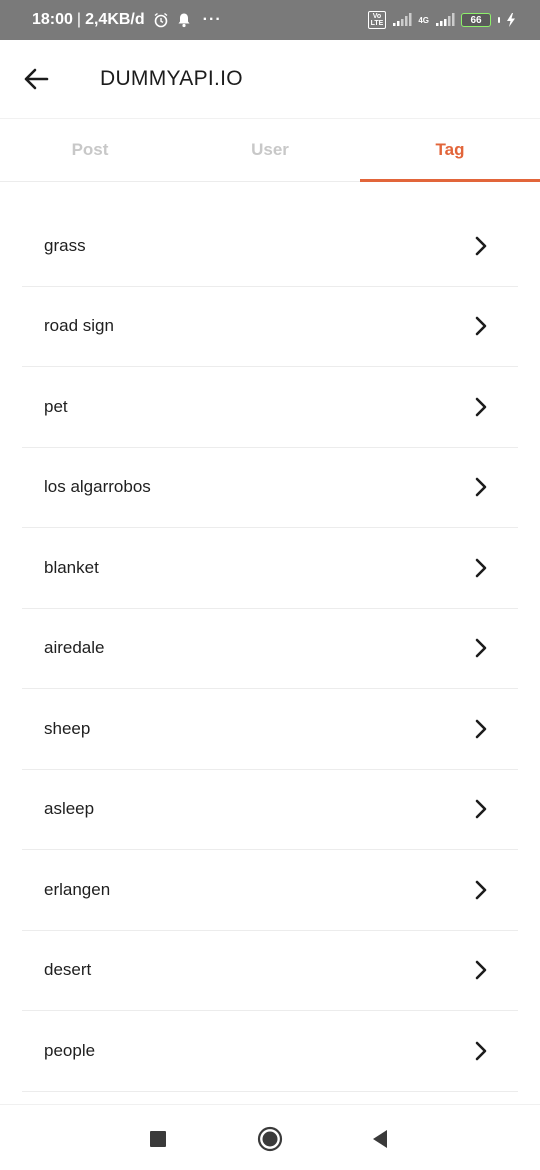 This screenshot has height=1170, width=540. I want to click on square-icon, so click(158, 1139).